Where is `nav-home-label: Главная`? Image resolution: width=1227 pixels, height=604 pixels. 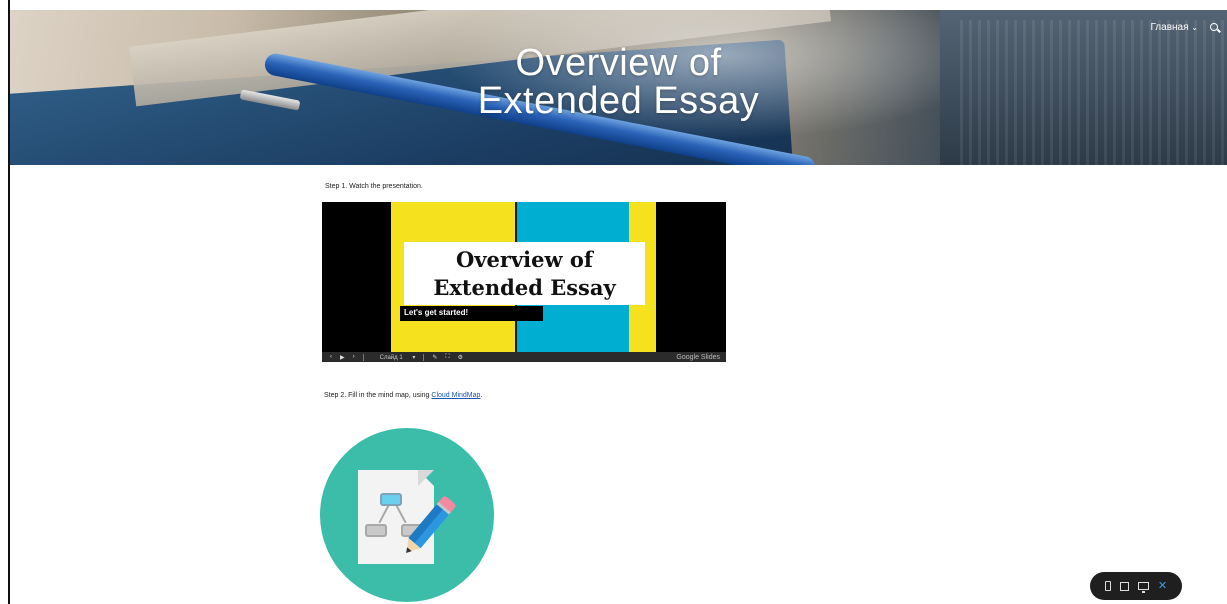 nav-home-label: Главная is located at coordinates (1169, 27).